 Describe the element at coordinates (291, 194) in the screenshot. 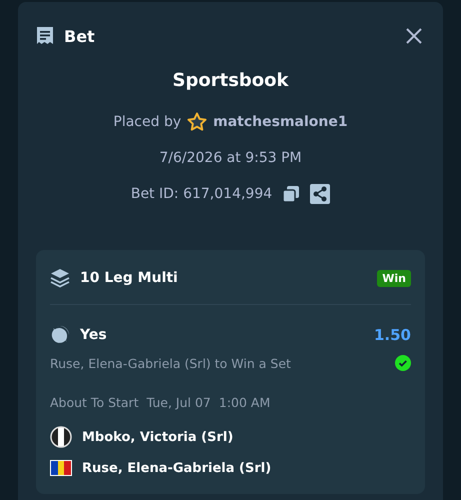

I see `copy-icon` at that location.